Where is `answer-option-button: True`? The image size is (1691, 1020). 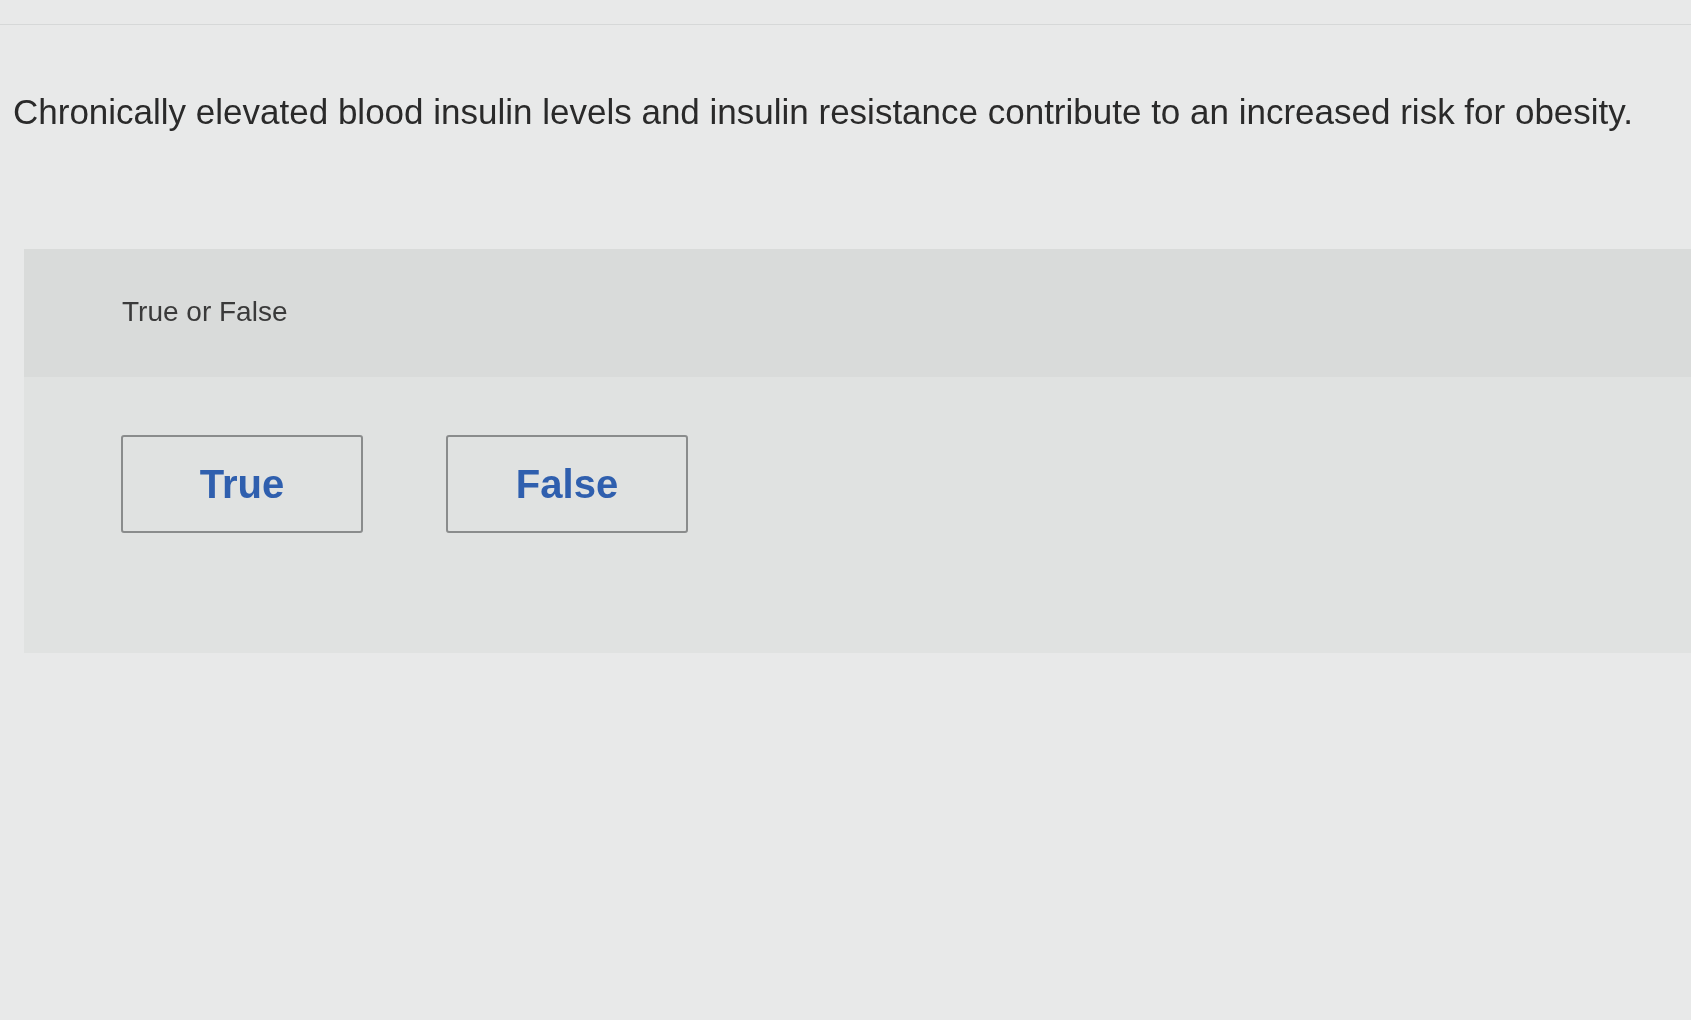 answer-option-button: True is located at coordinates (242, 484).